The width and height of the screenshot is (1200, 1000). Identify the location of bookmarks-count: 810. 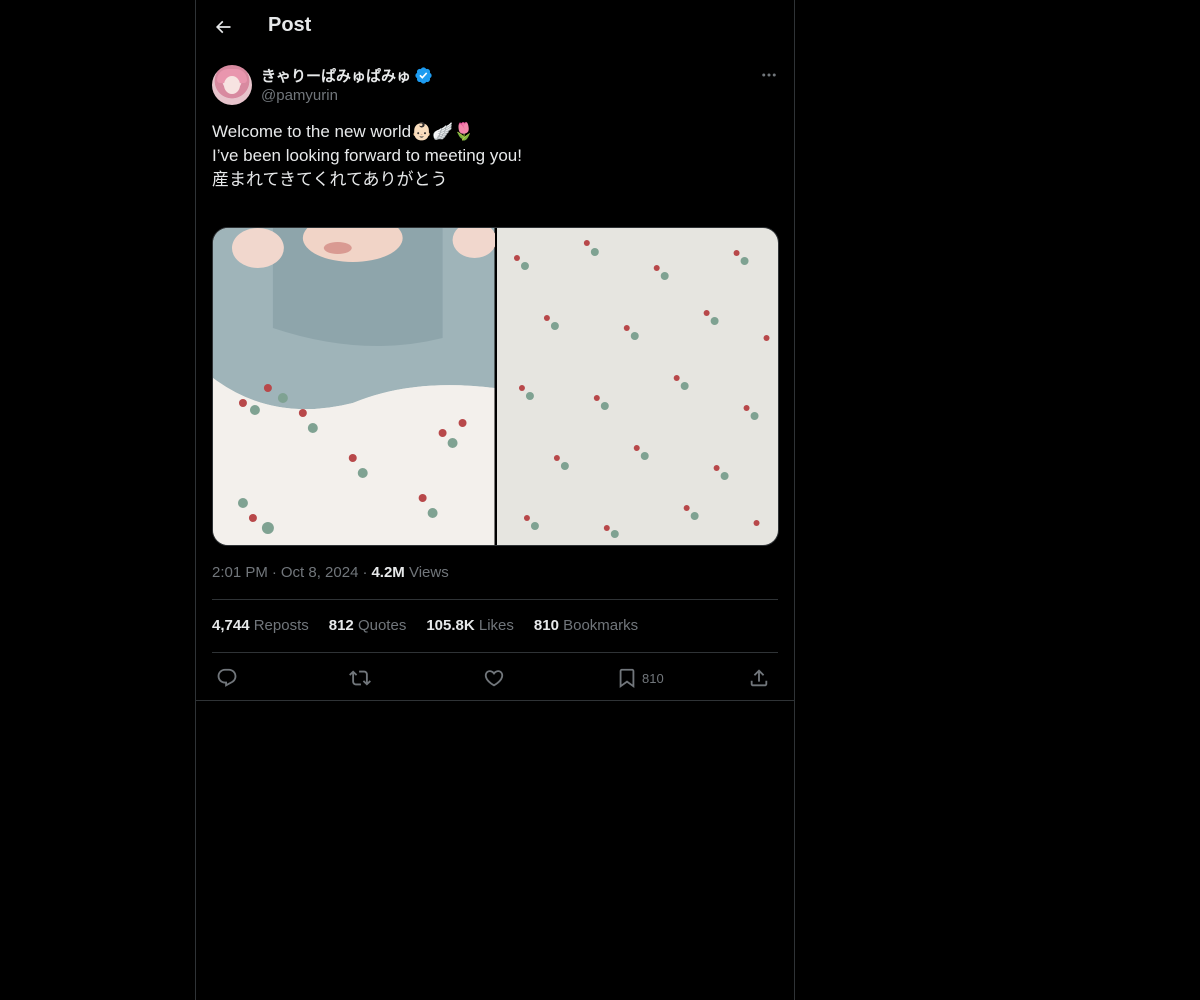
(546, 625).